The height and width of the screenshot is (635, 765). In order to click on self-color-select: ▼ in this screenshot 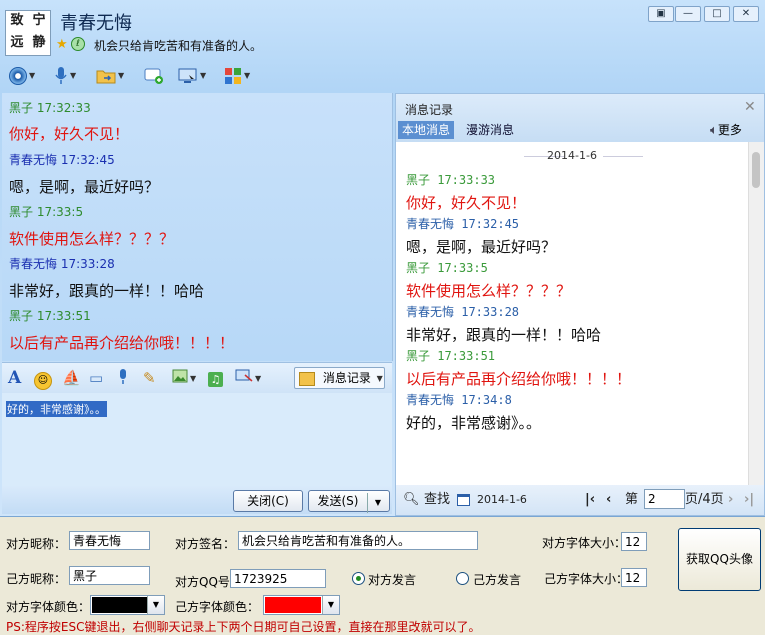, I will do `click(301, 605)`.